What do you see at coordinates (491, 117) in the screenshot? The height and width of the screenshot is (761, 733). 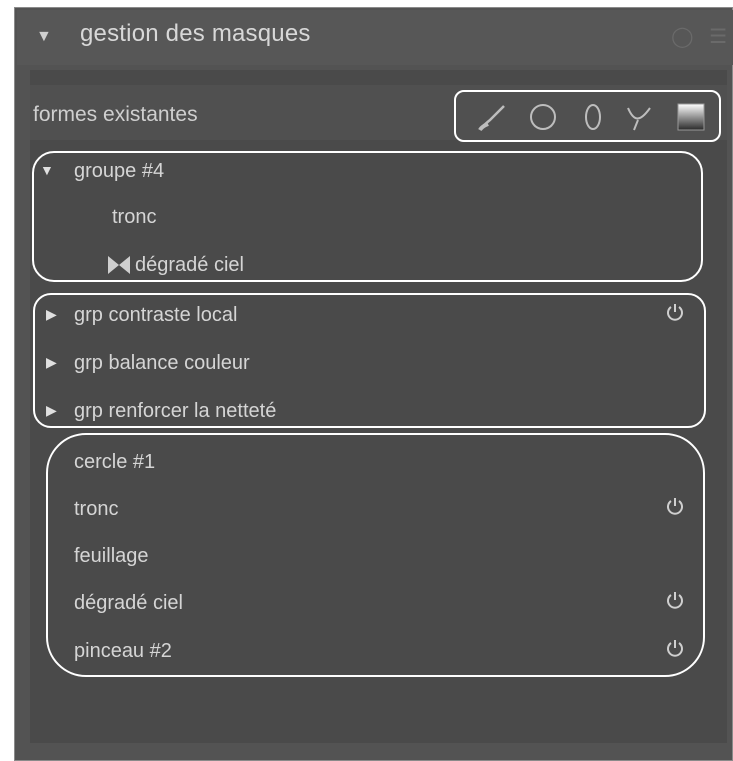 I see `brush-icon` at bounding box center [491, 117].